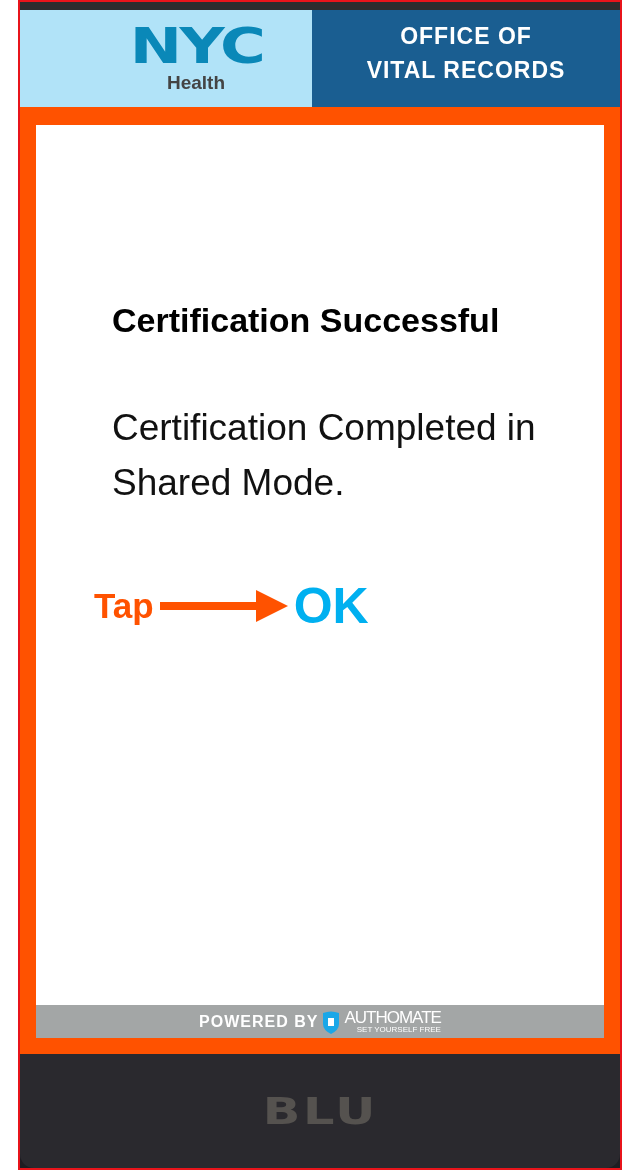  Describe the element at coordinates (196, 46) in the screenshot. I see `nyc-logo: NYC` at that location.